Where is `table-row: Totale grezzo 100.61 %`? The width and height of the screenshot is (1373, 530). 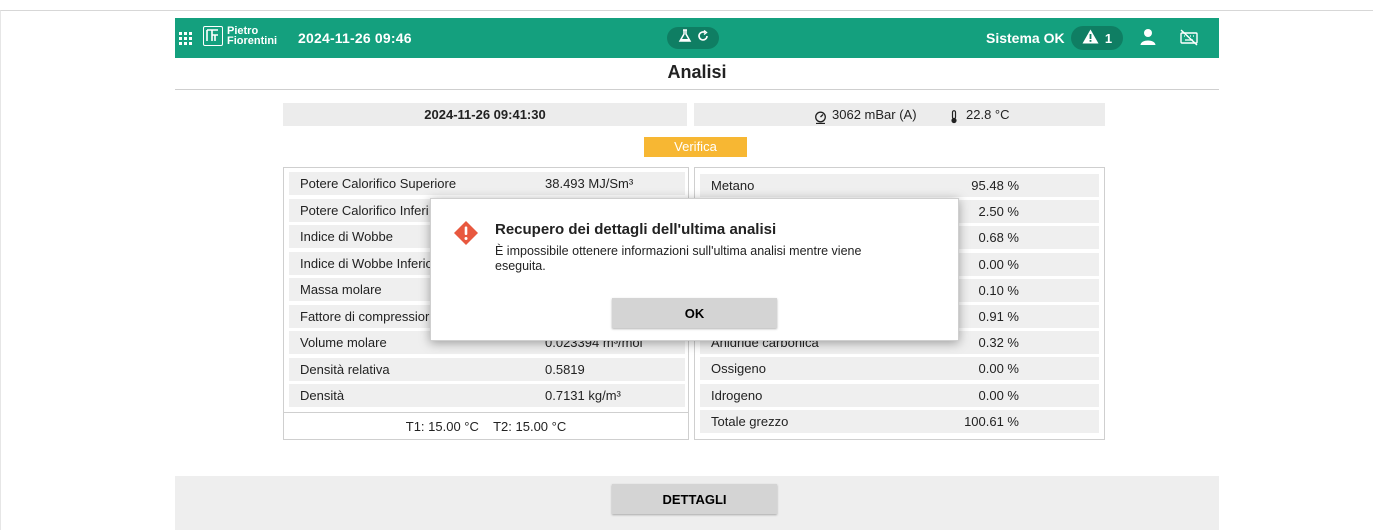
table-row: Totale grezzo 100.61 % is located at coordinates (899, 421).